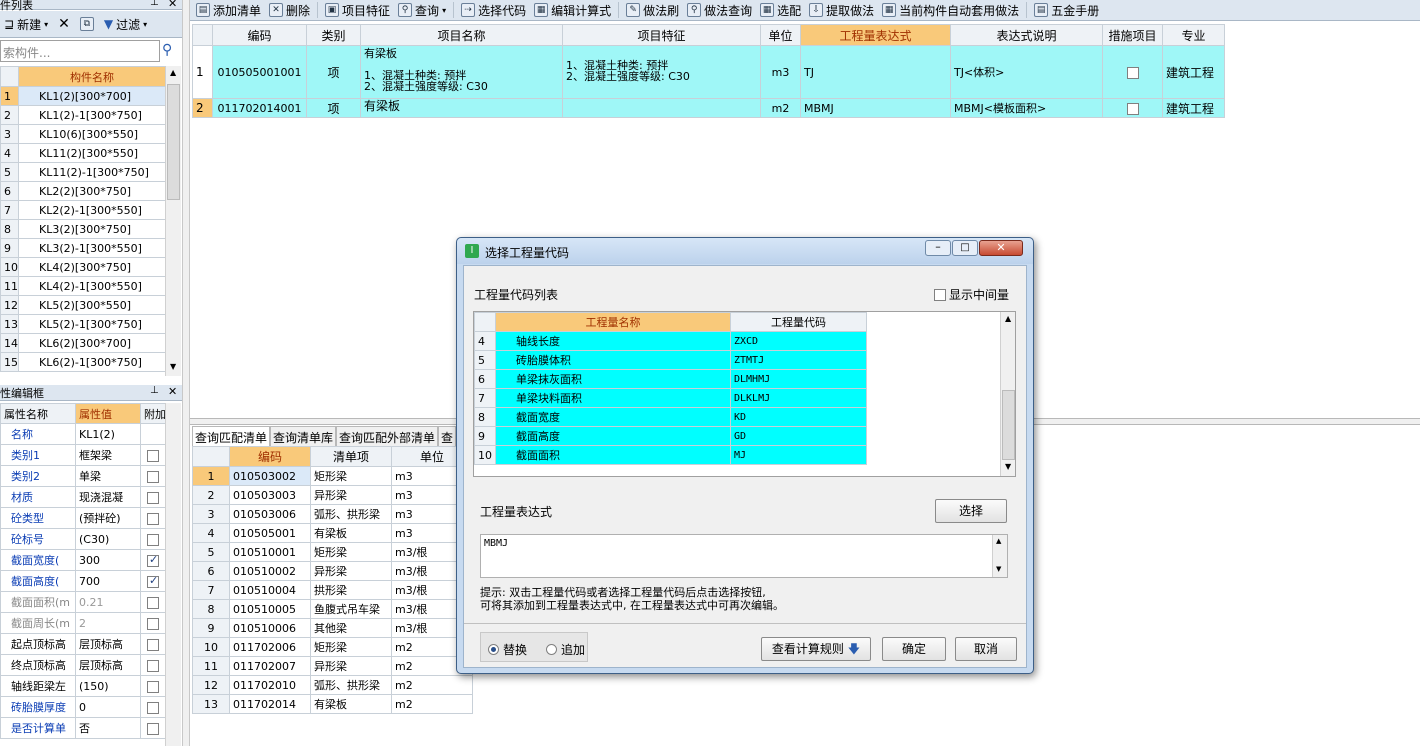  What do you see at coordinates (332, 552) in the screenshot?
I see `table-row: 5 010510001 矩形梁 m3/根` at bounding box center [332, 552].